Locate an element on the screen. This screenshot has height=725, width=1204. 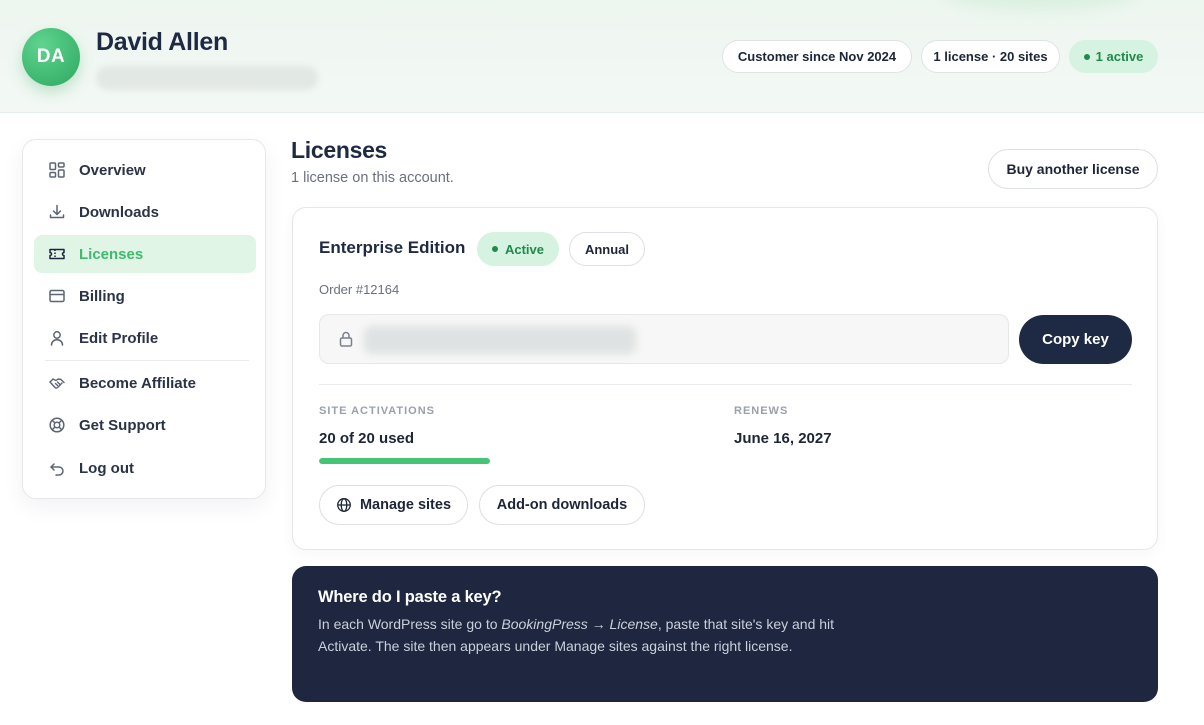
license-count-chip: 1 license · 20 sites is located at coordinates (990, 56).